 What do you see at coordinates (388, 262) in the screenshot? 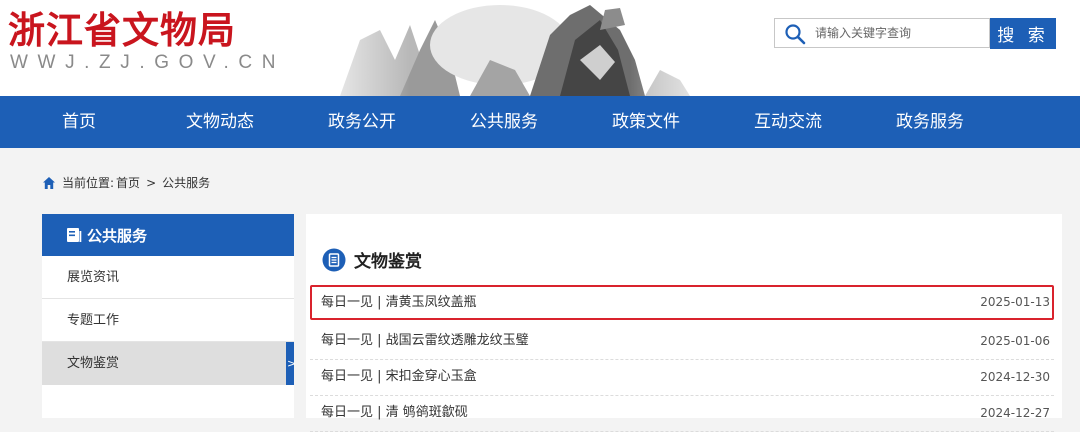
I see `section-title: 文物鉴赏` at bounding box center [388, 262].